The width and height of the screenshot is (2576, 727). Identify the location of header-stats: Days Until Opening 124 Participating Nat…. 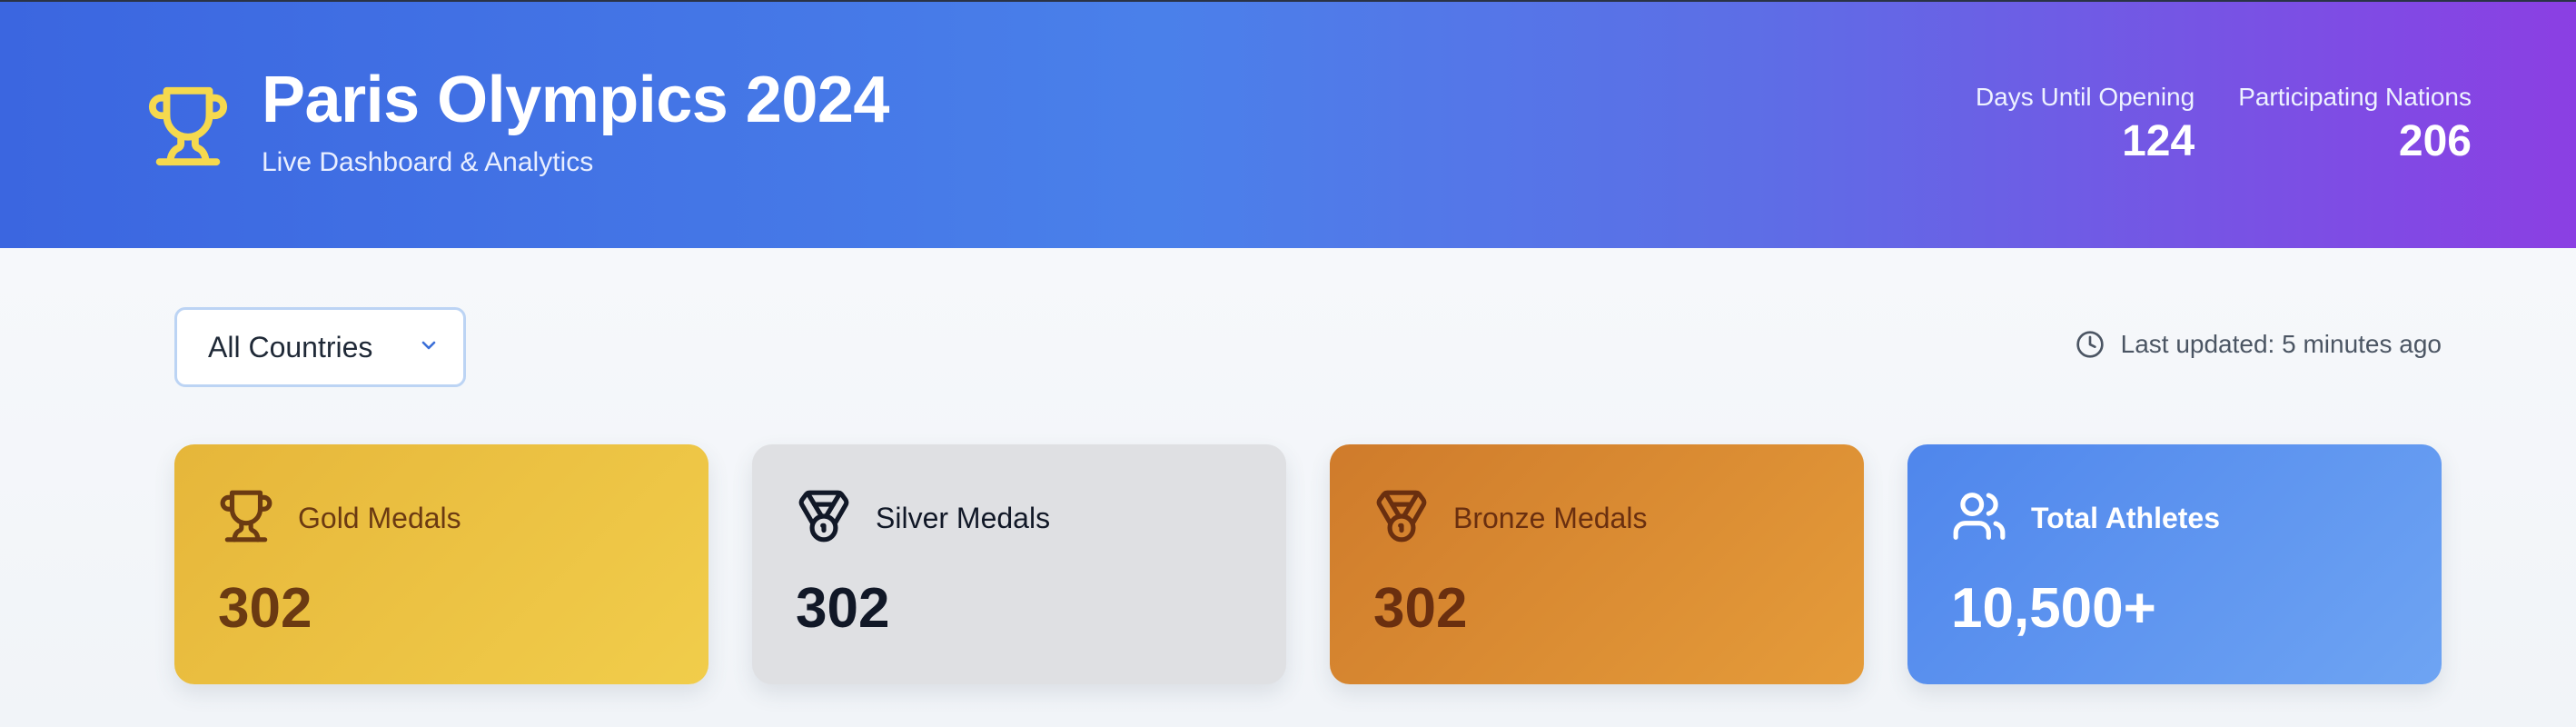
(2224, 124).